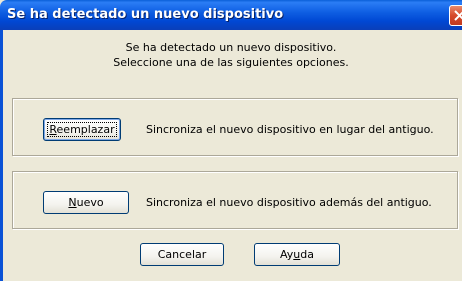 This screenshot has width=462, height=281. Describe the element at coordinates (297, 254) in the screenshot. I see `help-button: Ayuda` at that location.